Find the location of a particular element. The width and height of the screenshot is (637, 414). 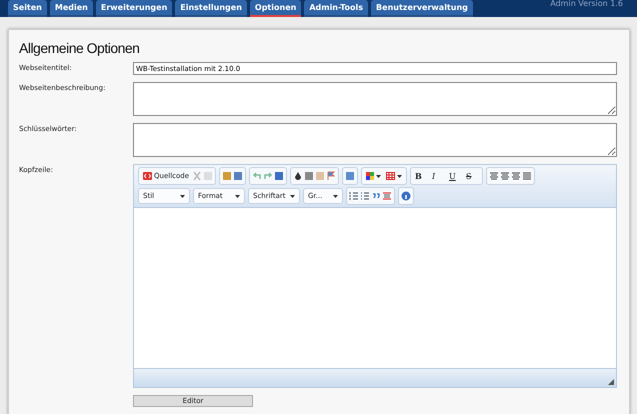

table-icon is located at coordinates (391, 176).